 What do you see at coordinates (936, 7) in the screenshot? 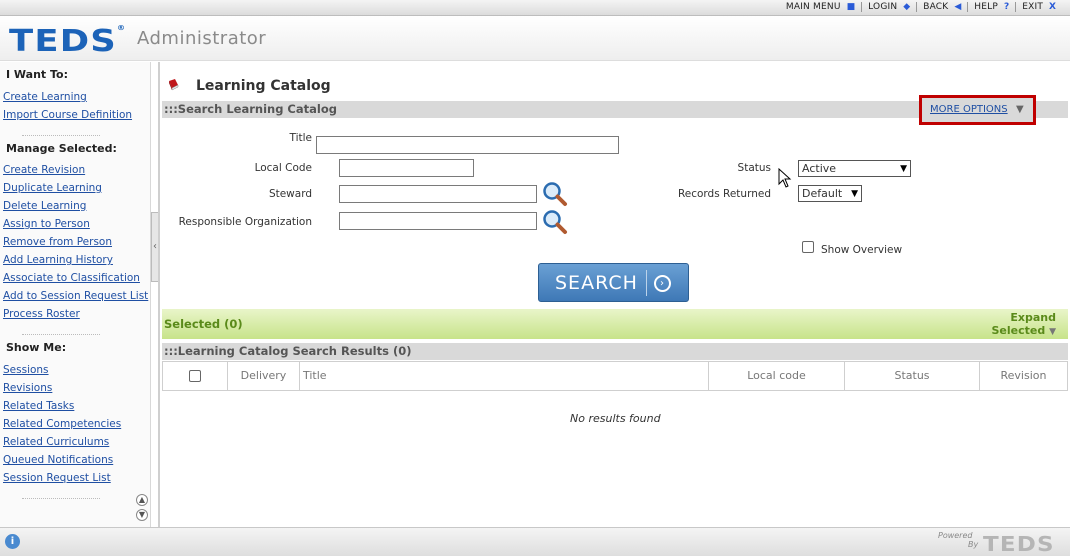
I see `back-label: BACK` at bounding box center [936, 7].